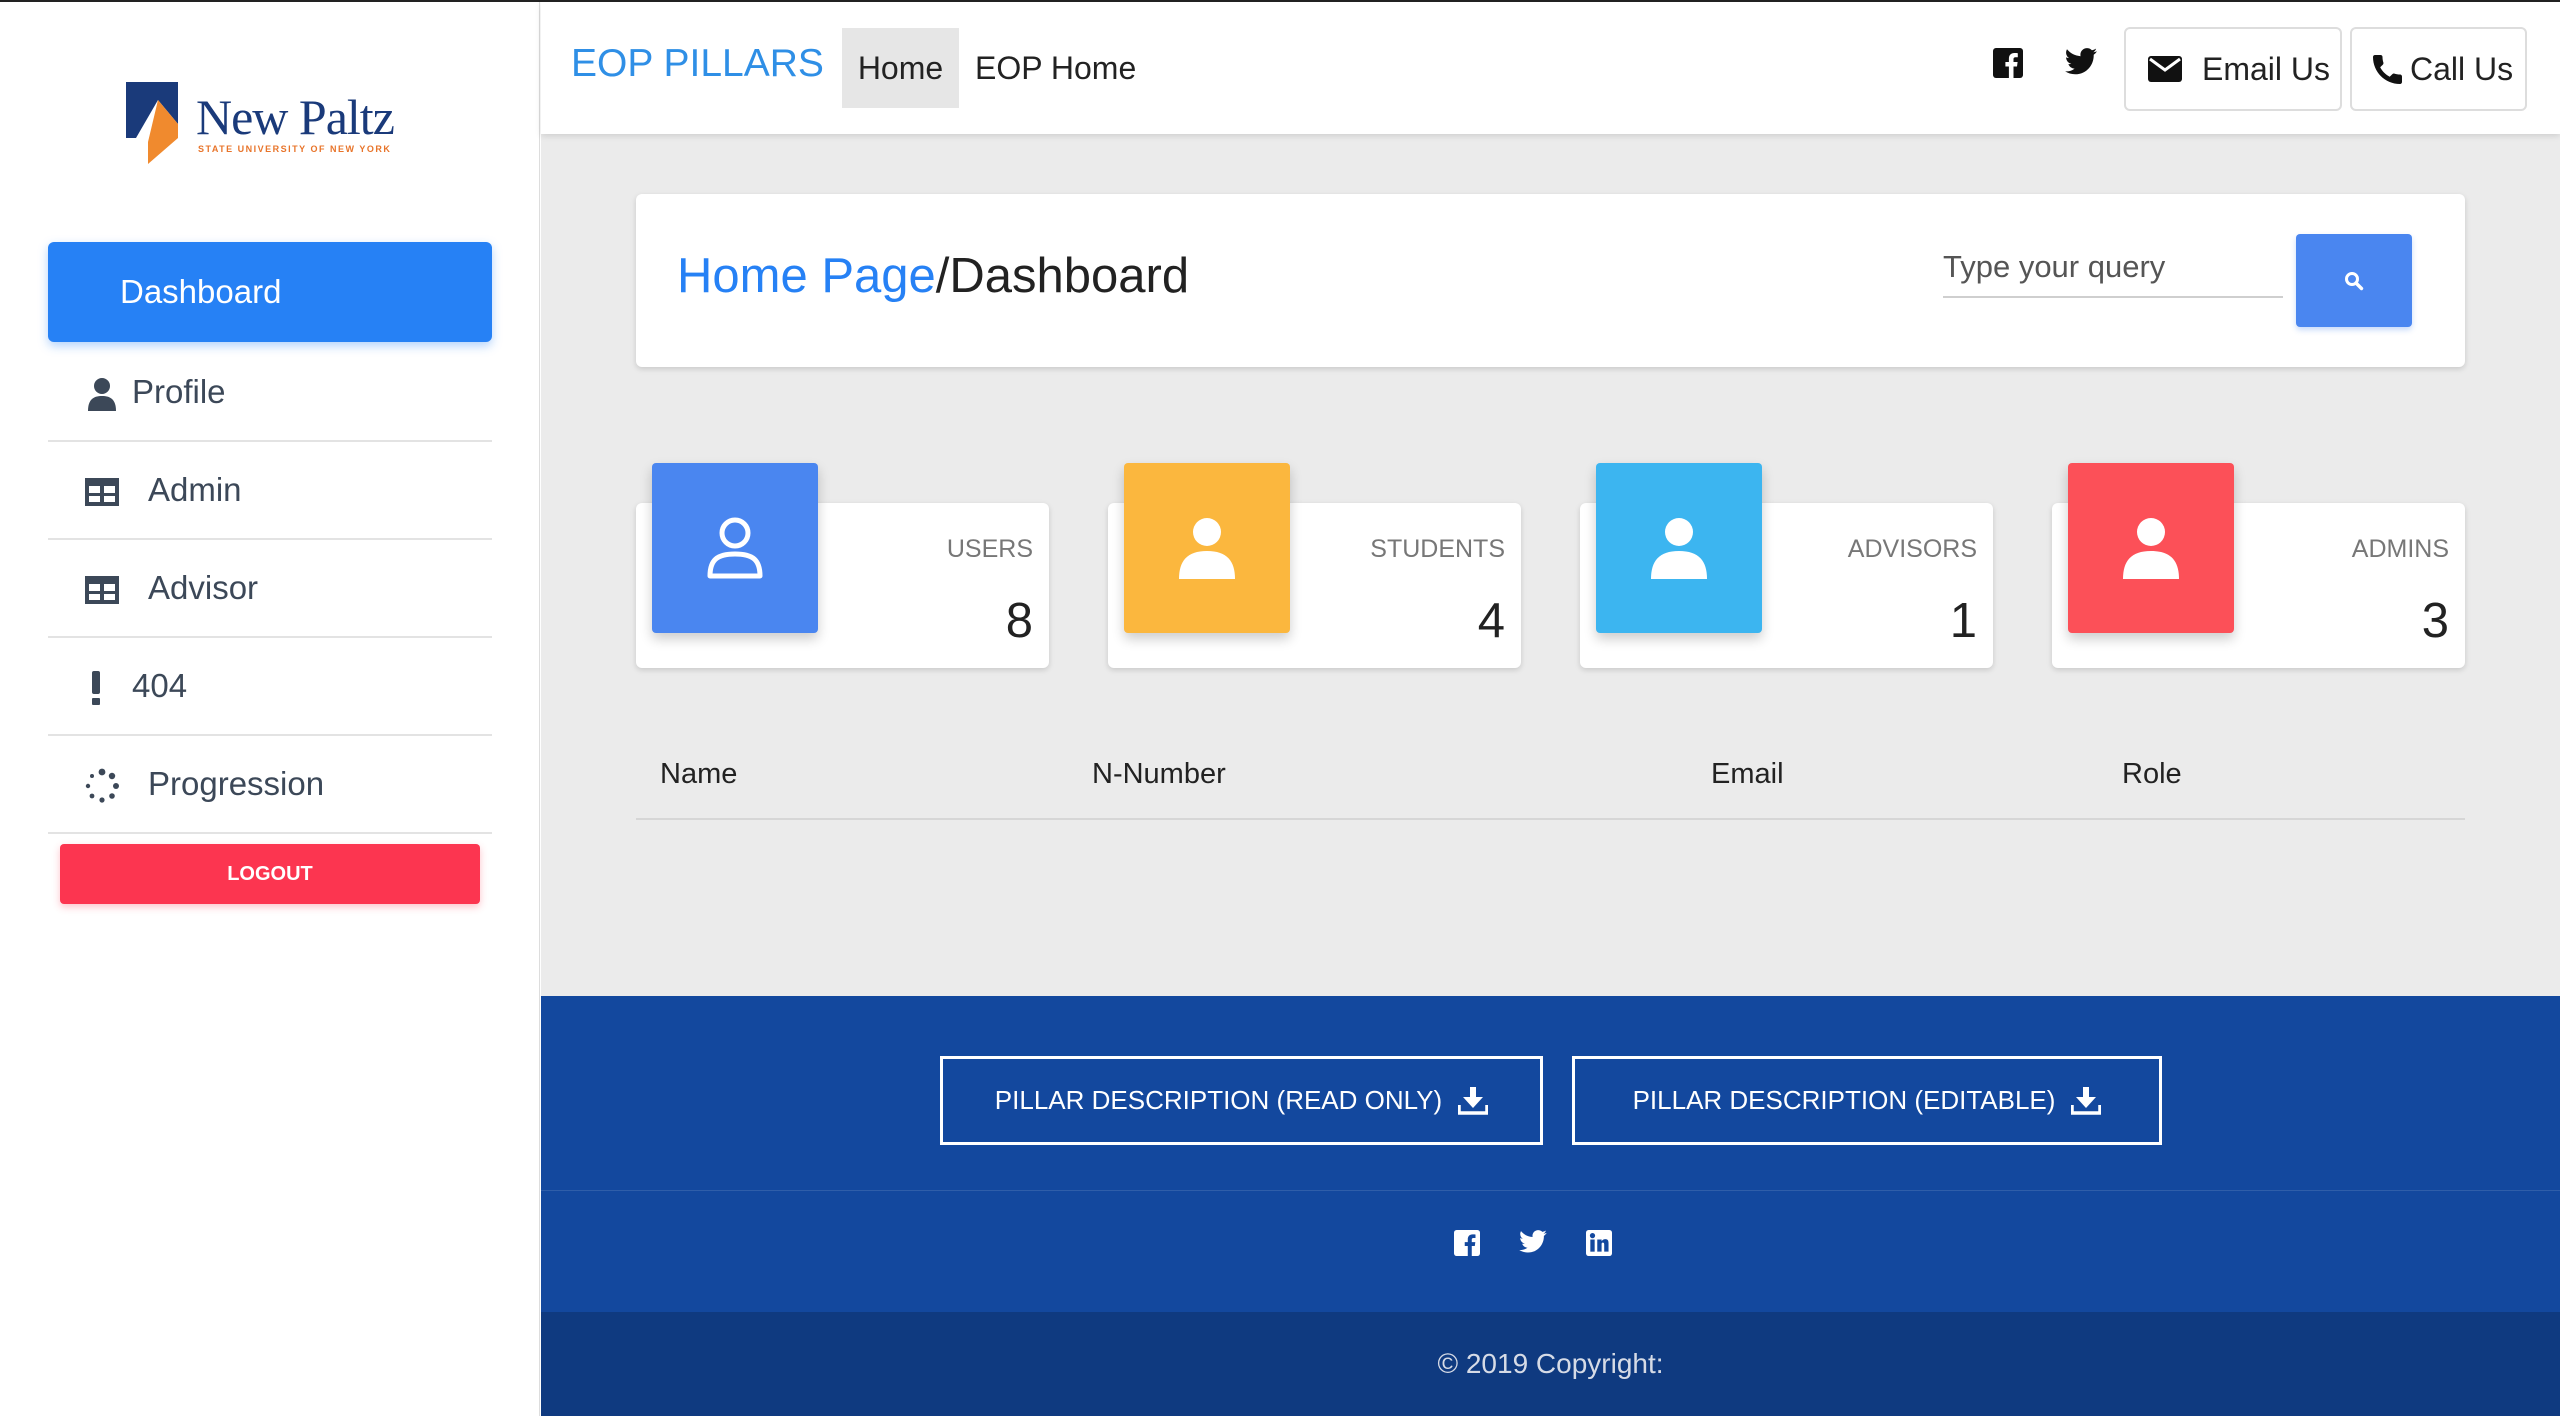  I want to click on pillar-description-readonly-button: PILLAR DESCRIPTION (READ ONLY), so click(1241, 1100).